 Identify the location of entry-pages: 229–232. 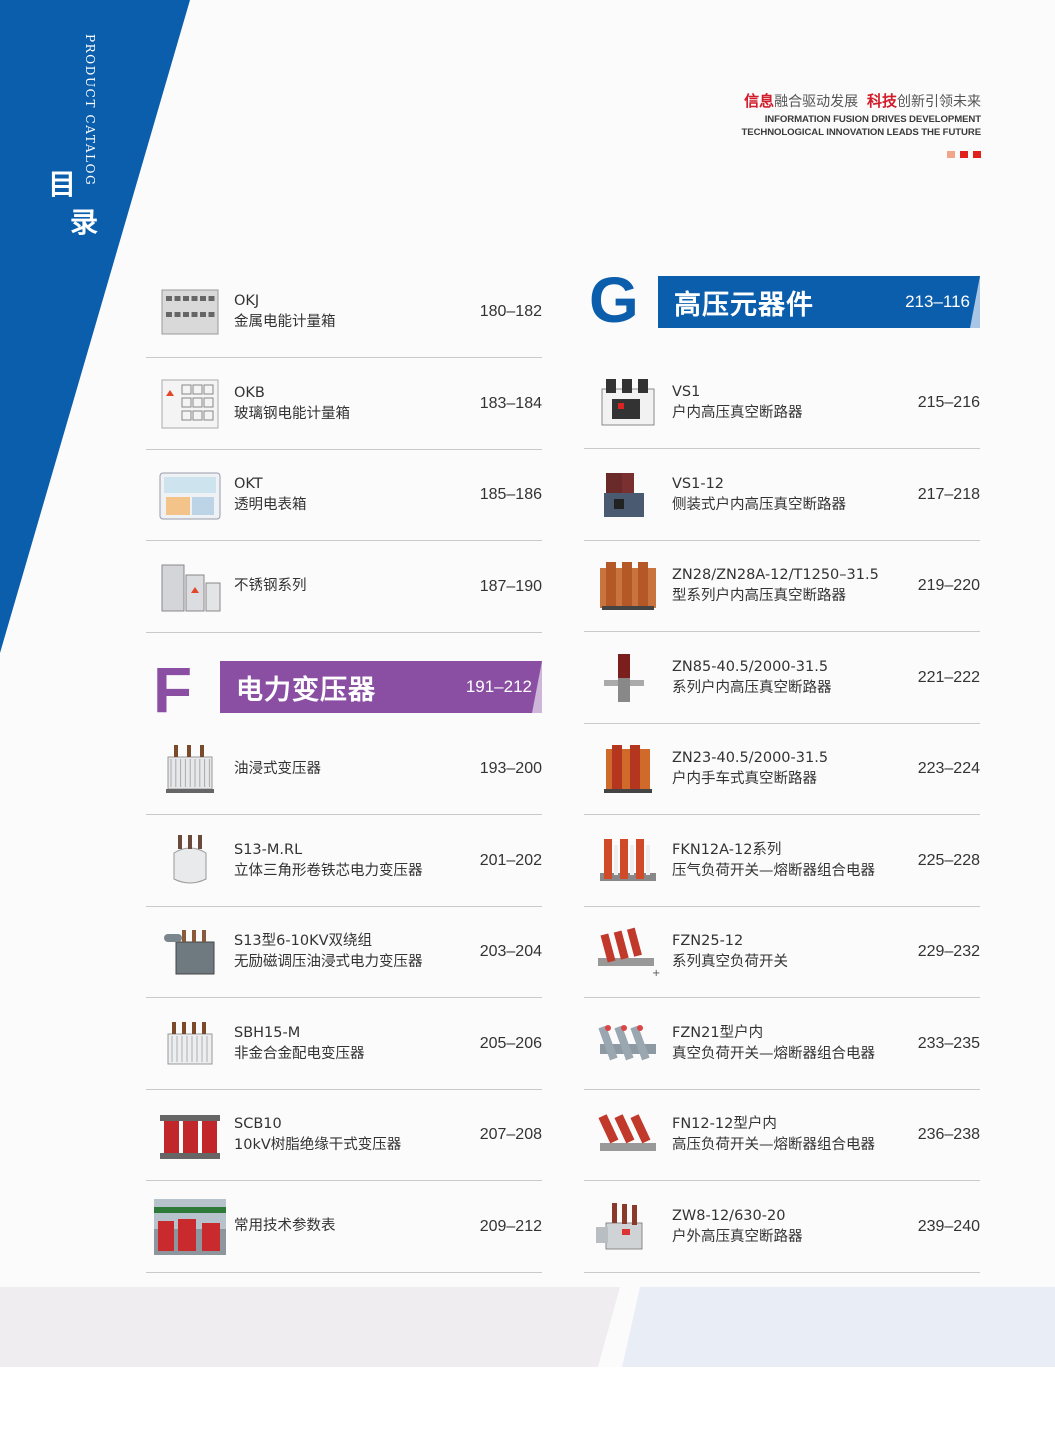
(948, 951).